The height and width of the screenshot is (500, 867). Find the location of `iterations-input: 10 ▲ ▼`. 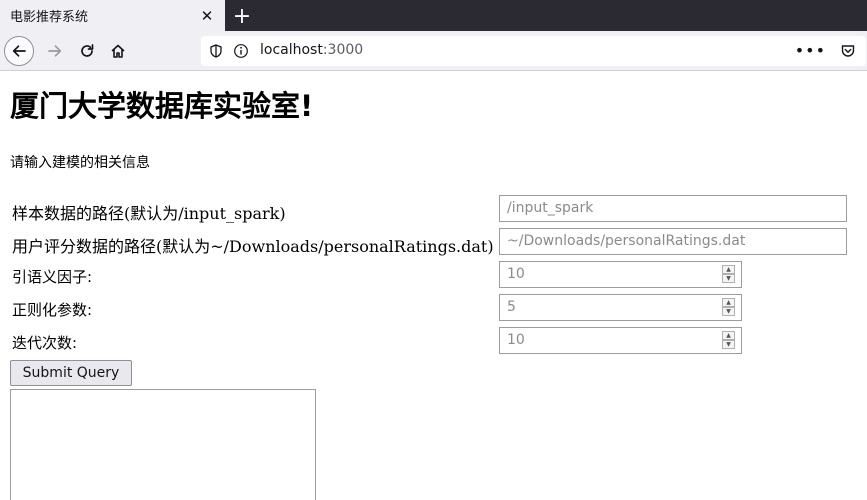

iterations-input: 10 ▲ ▼ is located at coordinates (620, 340).